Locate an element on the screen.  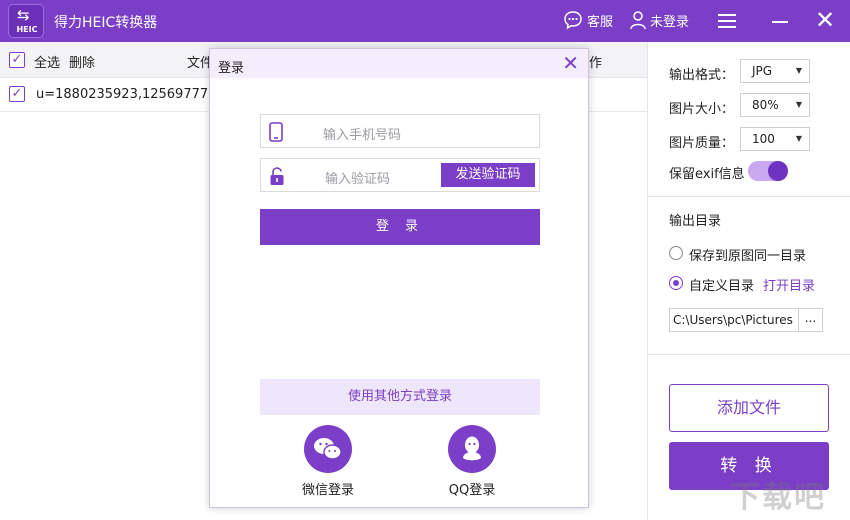
output-path-input: C:\Users\pc\Pictures is located at coordinates (734, 320).